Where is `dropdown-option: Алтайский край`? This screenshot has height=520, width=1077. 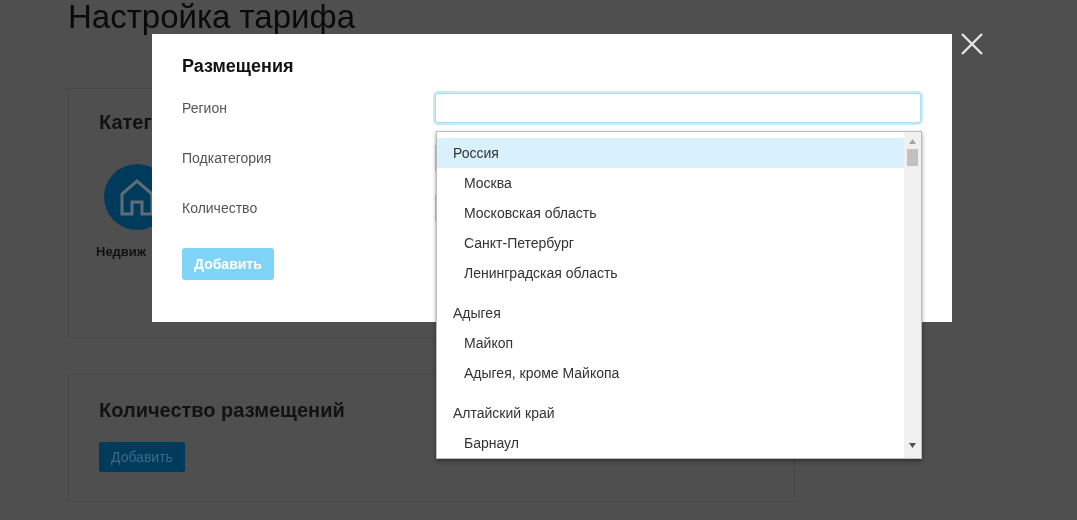 dropdown-option: Алтайский край is located at coordinates (670, 413).